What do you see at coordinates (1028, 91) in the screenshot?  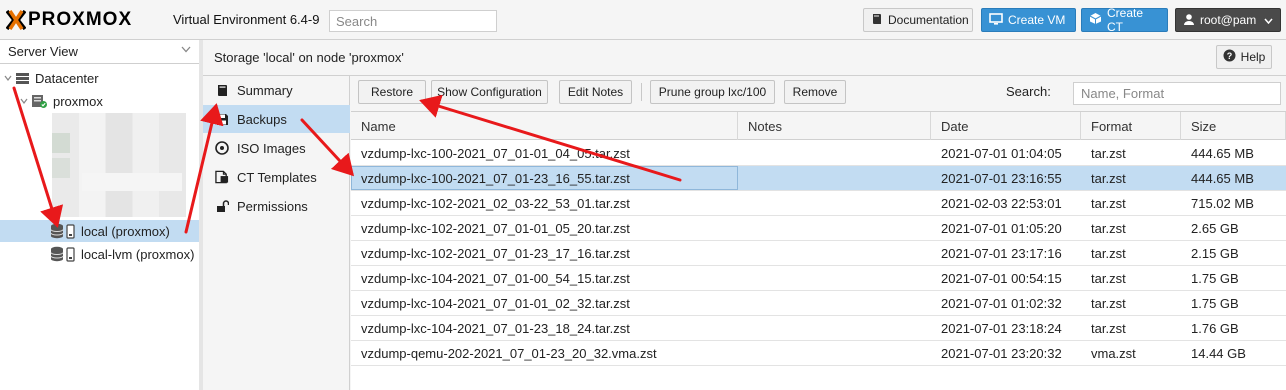 I see `search-label: Search:` at bounding box center [1028, 91].